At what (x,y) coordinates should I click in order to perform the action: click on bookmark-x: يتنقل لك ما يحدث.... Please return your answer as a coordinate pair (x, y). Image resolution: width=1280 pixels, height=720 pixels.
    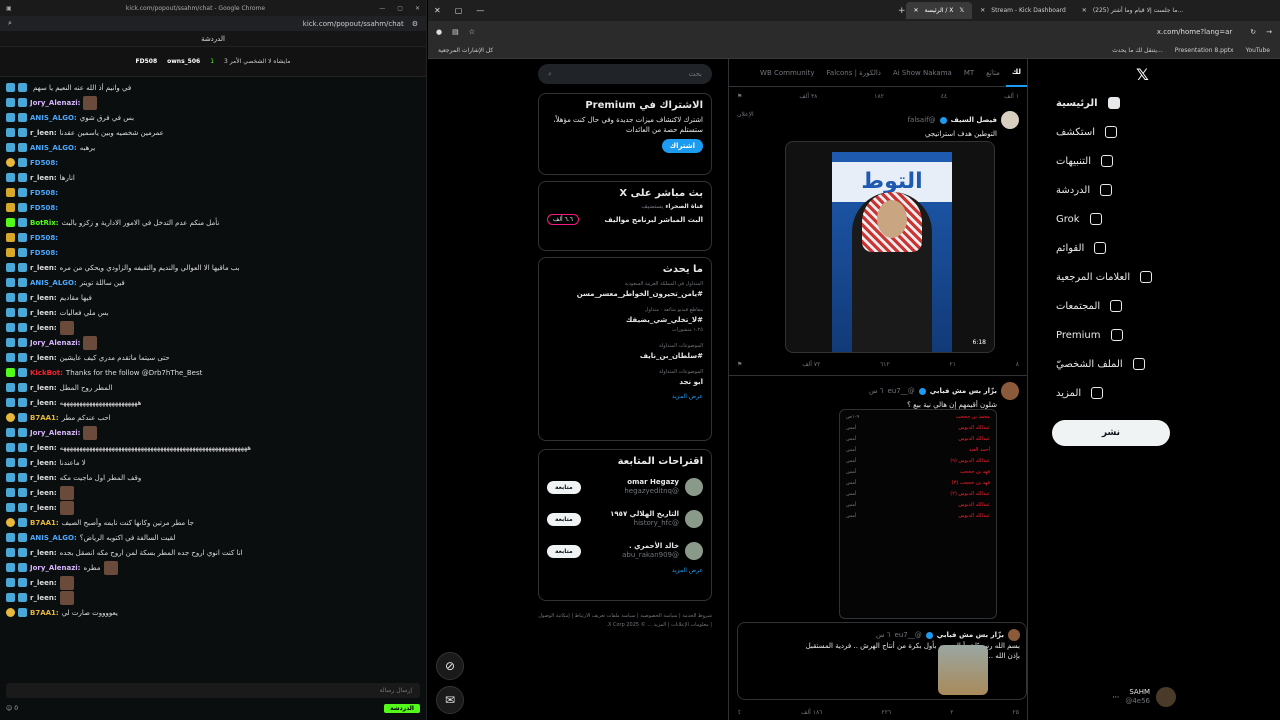
    Looking at the image, I should click on (1137, 50).